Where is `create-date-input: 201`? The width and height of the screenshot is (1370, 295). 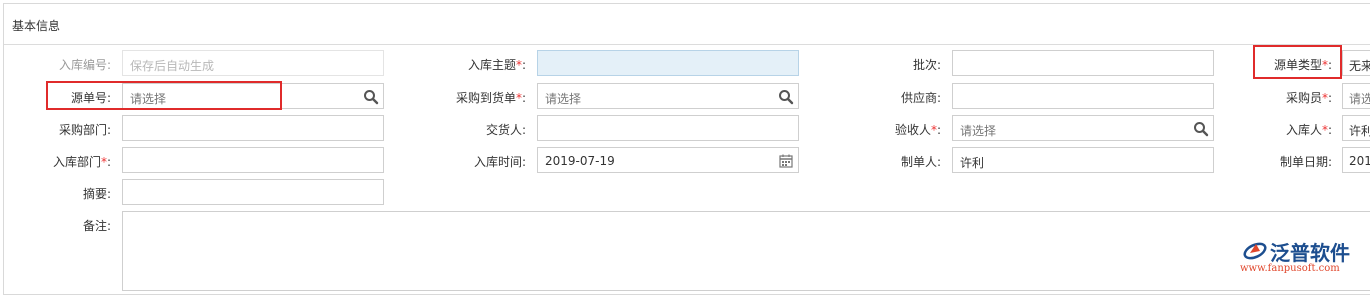
create-date-input: 201 is located at coordinates (1356, 160).